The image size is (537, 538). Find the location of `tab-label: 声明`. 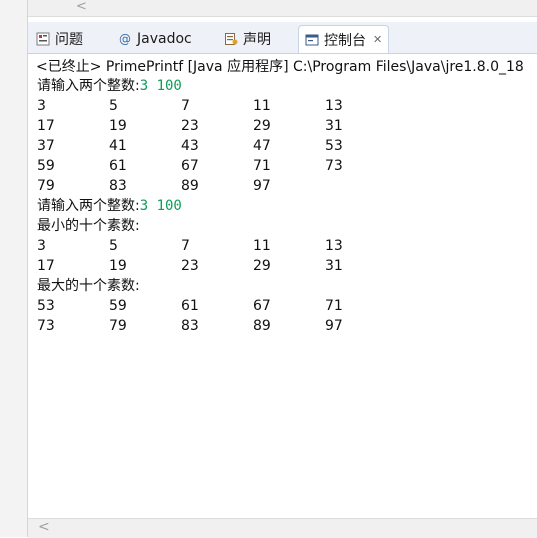

tab-label: 声明 is located at coordinates (257, 39).